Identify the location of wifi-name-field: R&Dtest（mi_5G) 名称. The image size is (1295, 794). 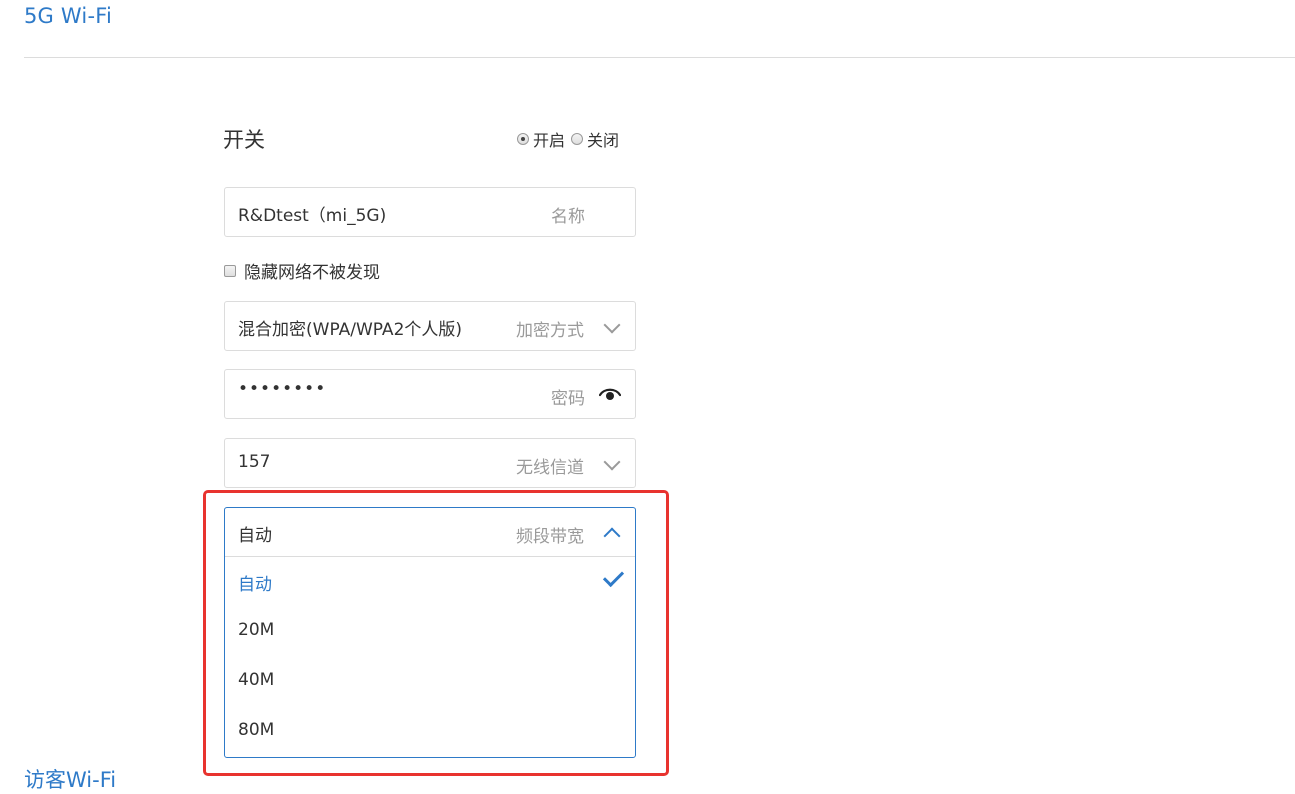
(430, 212).